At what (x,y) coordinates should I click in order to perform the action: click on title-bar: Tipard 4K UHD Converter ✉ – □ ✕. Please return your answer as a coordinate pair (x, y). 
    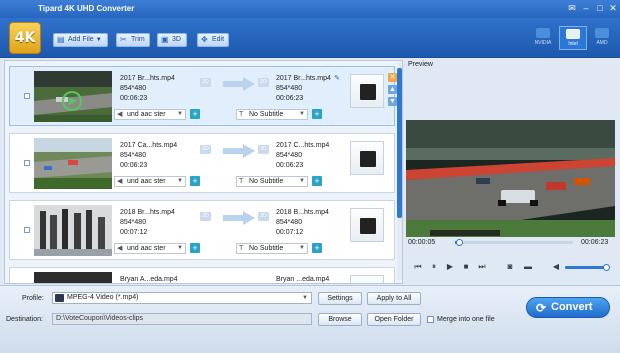
    Looking at the image, I should click on (310, 9).